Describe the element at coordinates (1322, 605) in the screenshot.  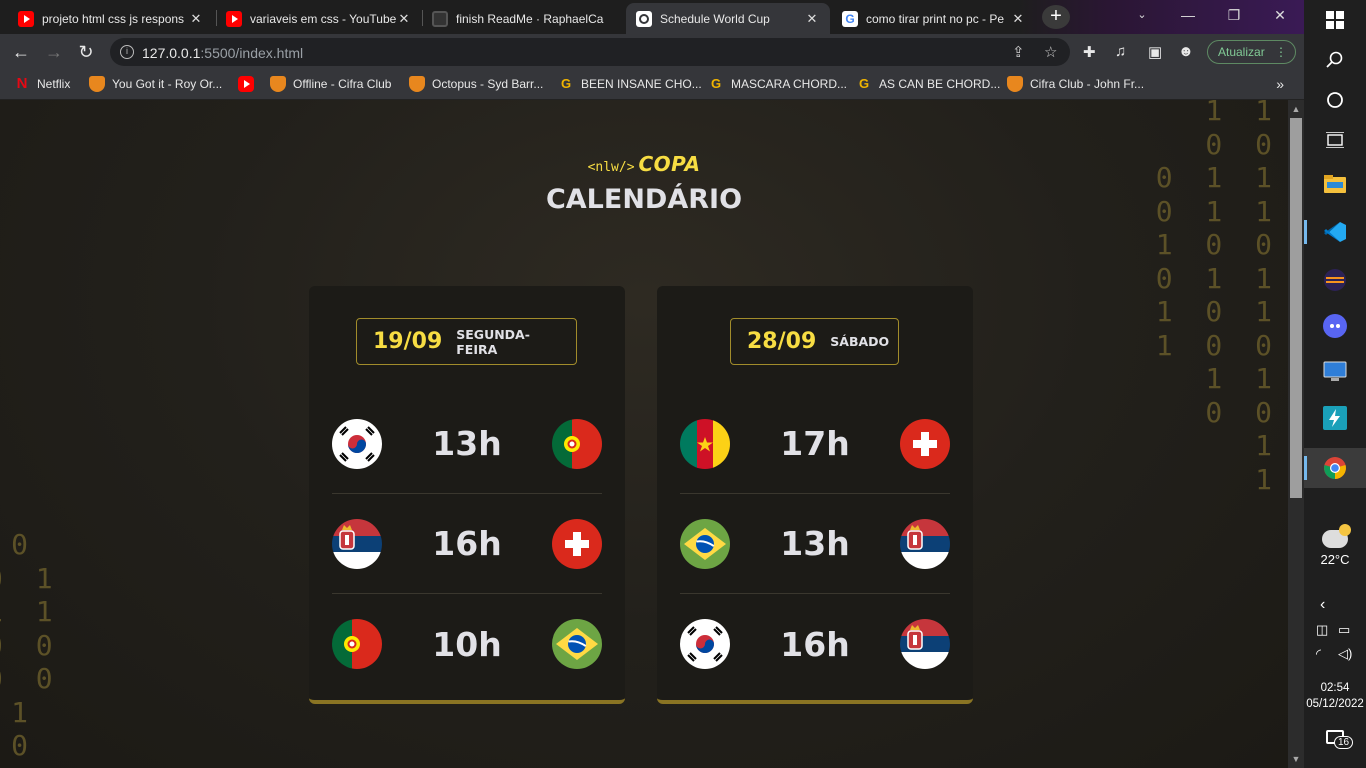
I see `show-hidden-icons-icon: ‹` at that location.